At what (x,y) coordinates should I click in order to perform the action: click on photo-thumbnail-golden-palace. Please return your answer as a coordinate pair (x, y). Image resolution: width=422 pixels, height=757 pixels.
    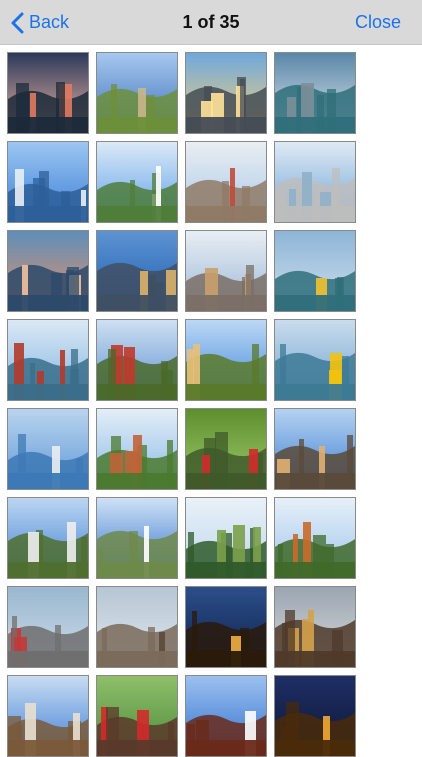
    Looking at the image, I should click on (315, 716).